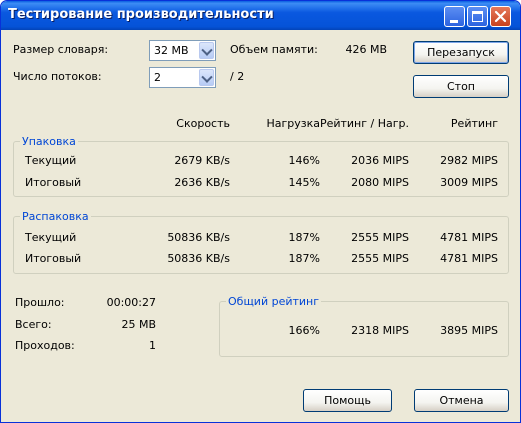  I want to click on compression-total-speed: 2636 KB/s, so click(202, 182).